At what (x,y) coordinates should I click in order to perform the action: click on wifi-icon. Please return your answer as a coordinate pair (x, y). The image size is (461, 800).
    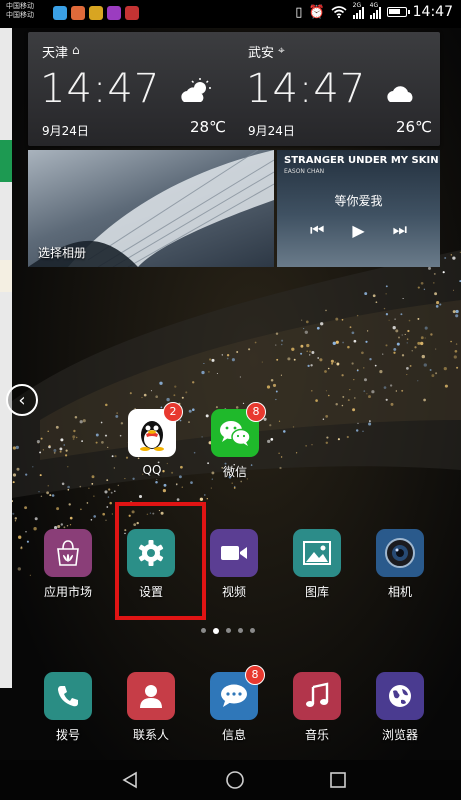
    Looking at the image, I should click on (339, 12).